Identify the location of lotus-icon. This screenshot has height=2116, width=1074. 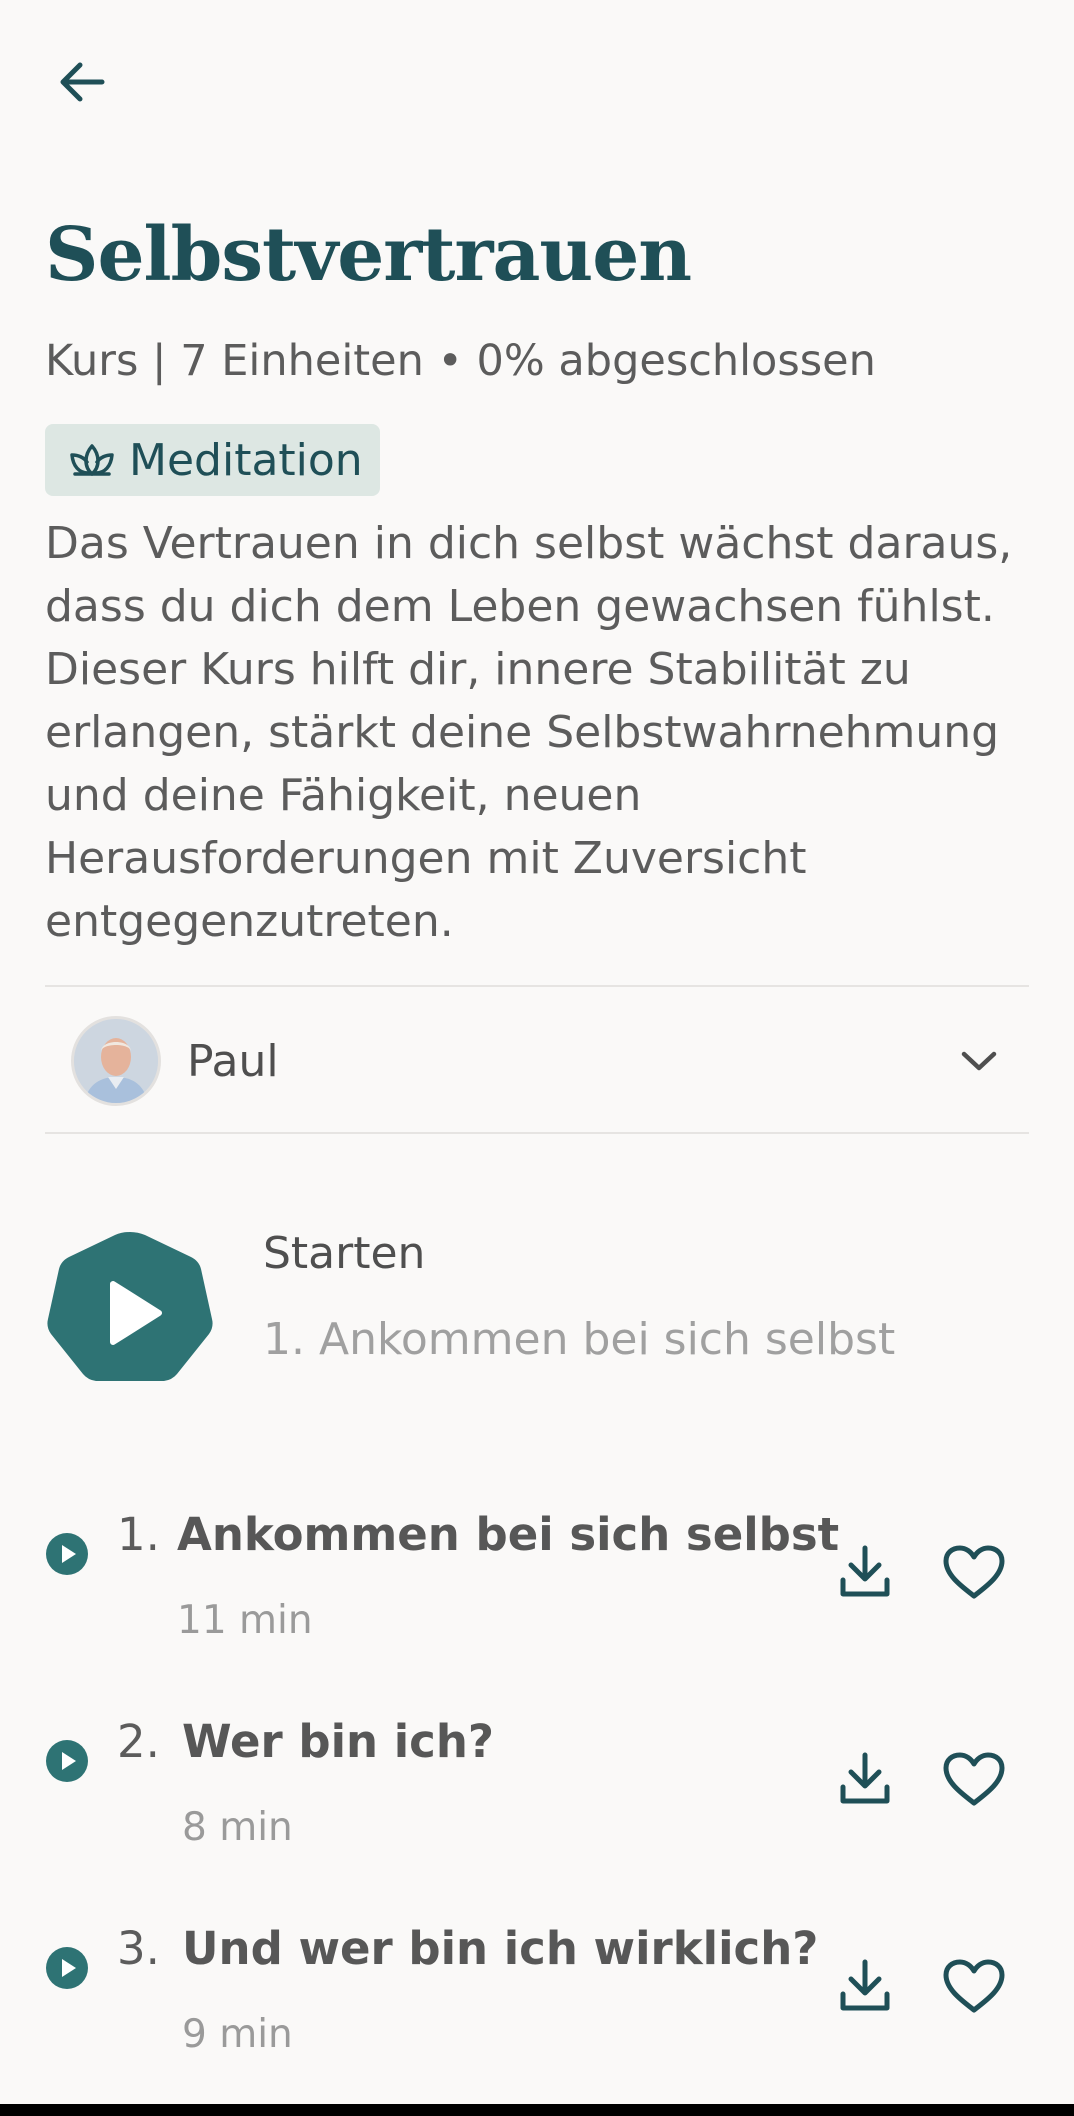
(92, 460).